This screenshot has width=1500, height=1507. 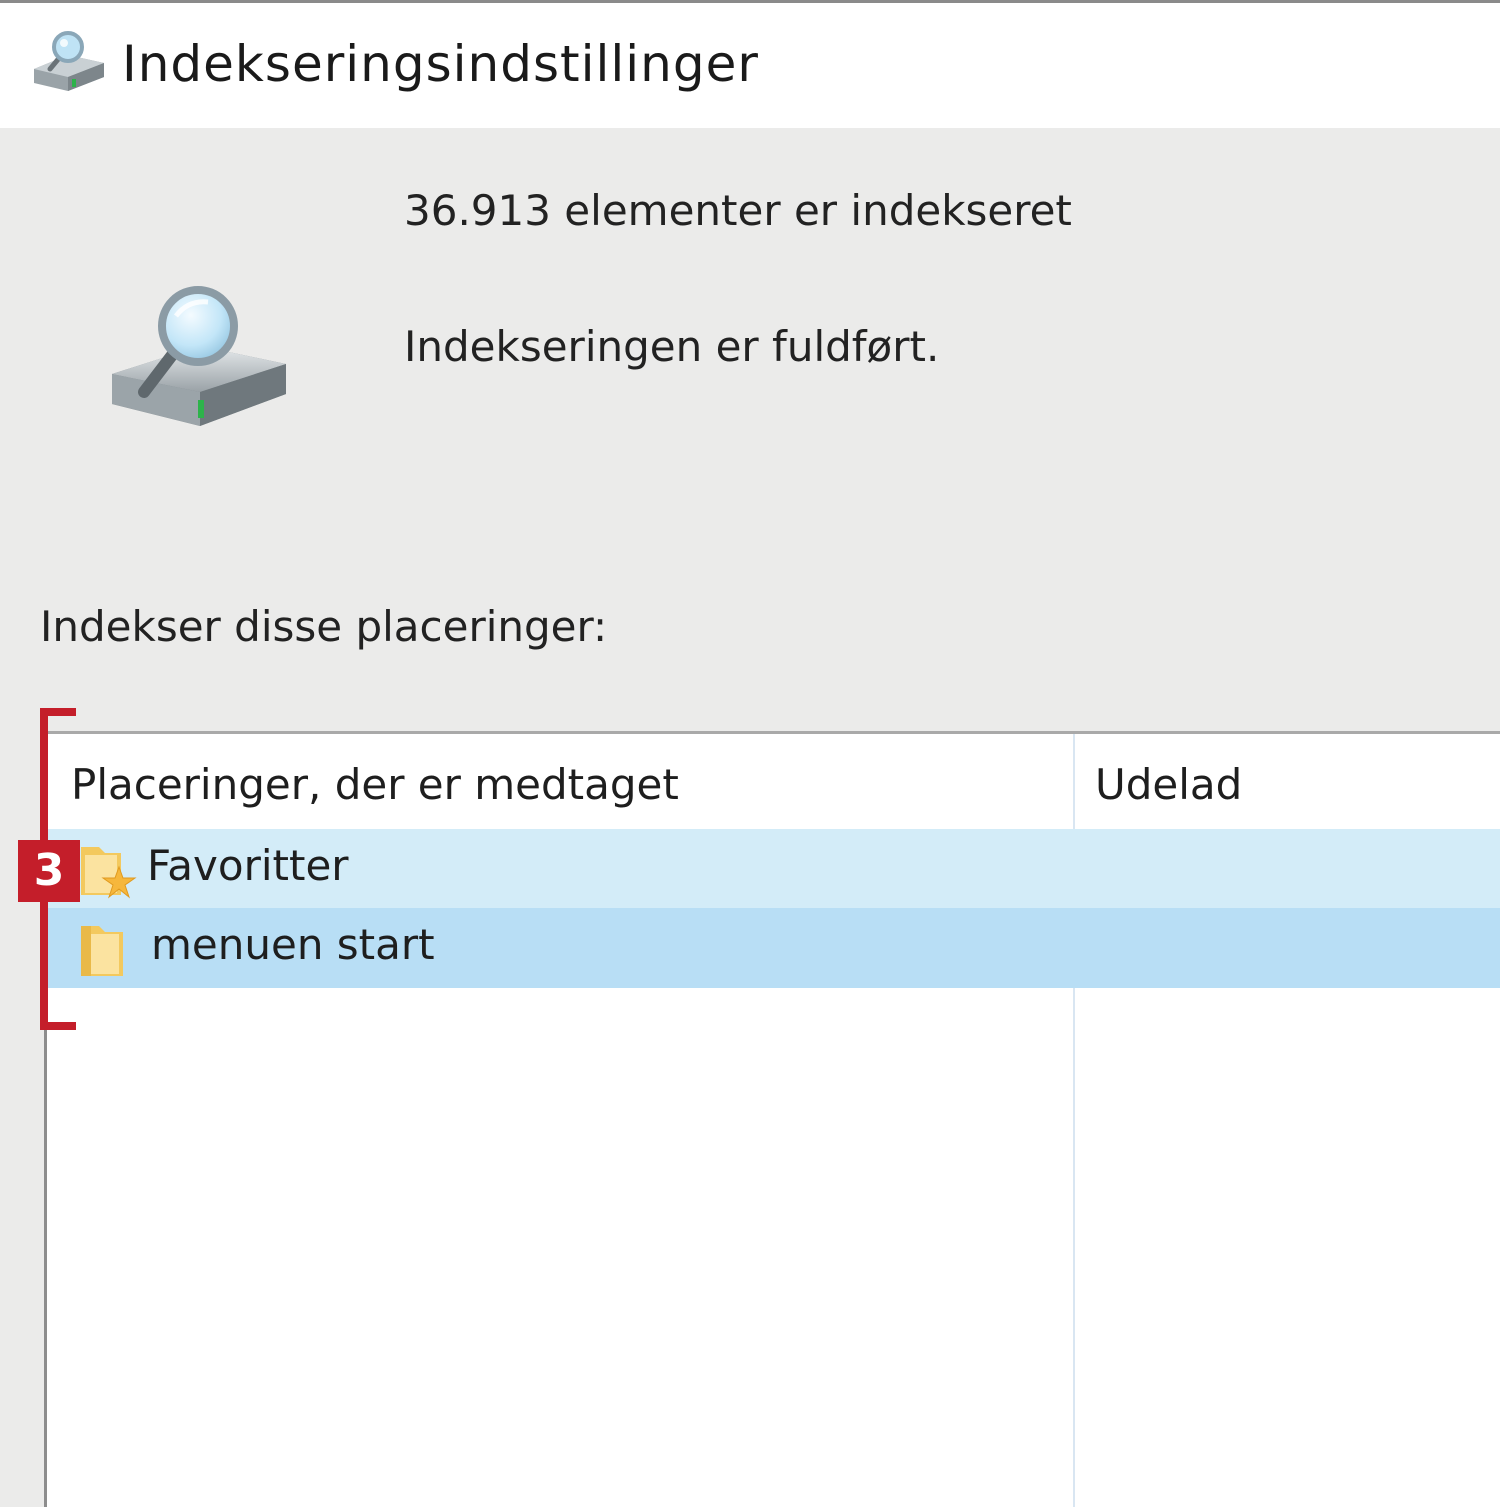 I want to click on list-item-favorites: Favoritter, so click(x=773, y=869).